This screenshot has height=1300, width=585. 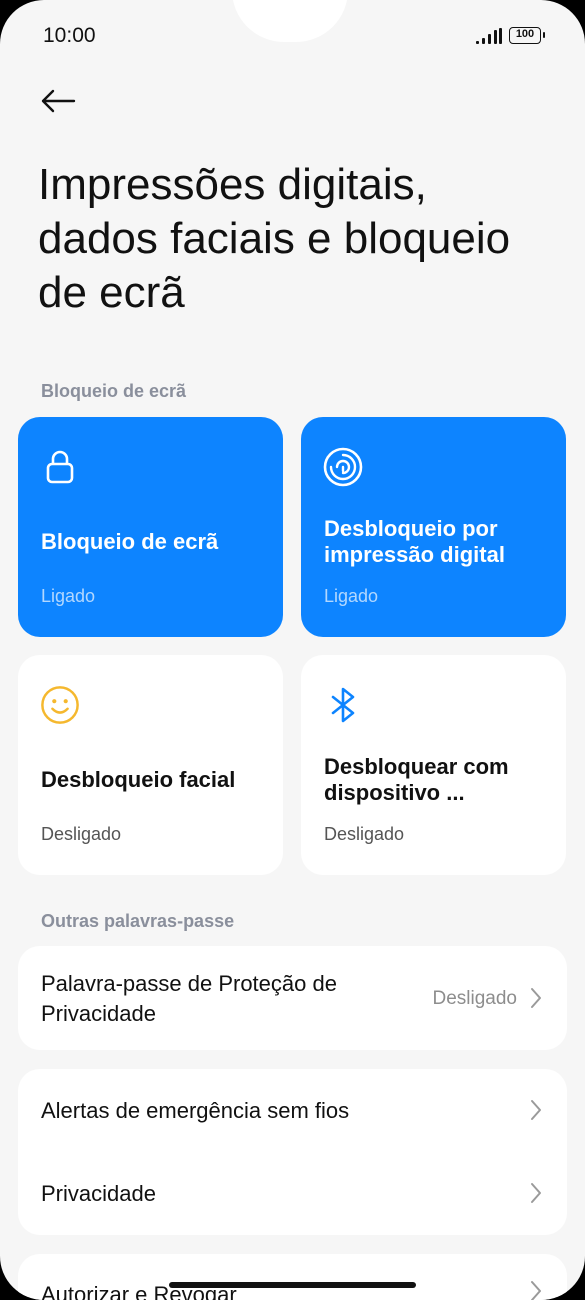 What do you see at coordinates (343, 467) in the screenshot?
I see `fingerprint-icon` at bounding box center [343, 467].